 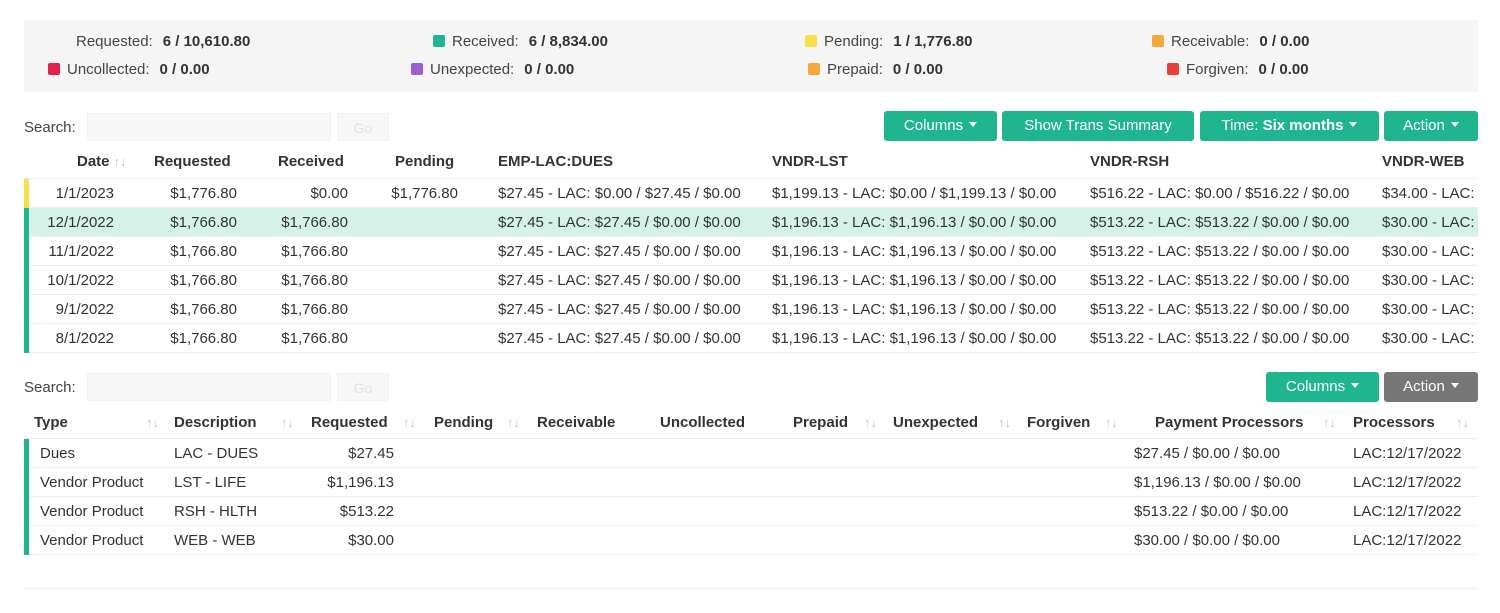 What do you see at coordinates (555, 161) in the screenshot?
I see `header-emp-lac-dues: EMP-LAC:DUES` at bounding box center [555, 161].